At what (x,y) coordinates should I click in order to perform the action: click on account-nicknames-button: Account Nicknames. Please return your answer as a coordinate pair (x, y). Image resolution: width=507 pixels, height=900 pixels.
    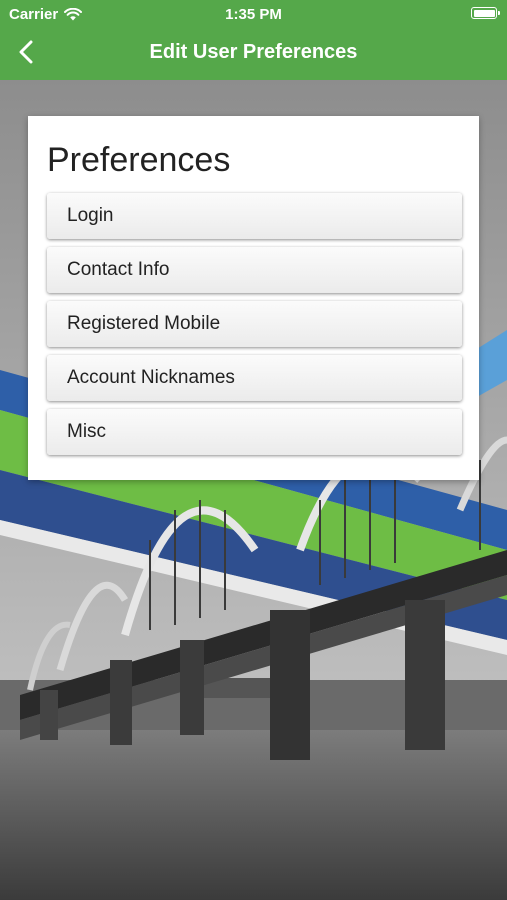
    Looking at the image, I should click on (254, 378).